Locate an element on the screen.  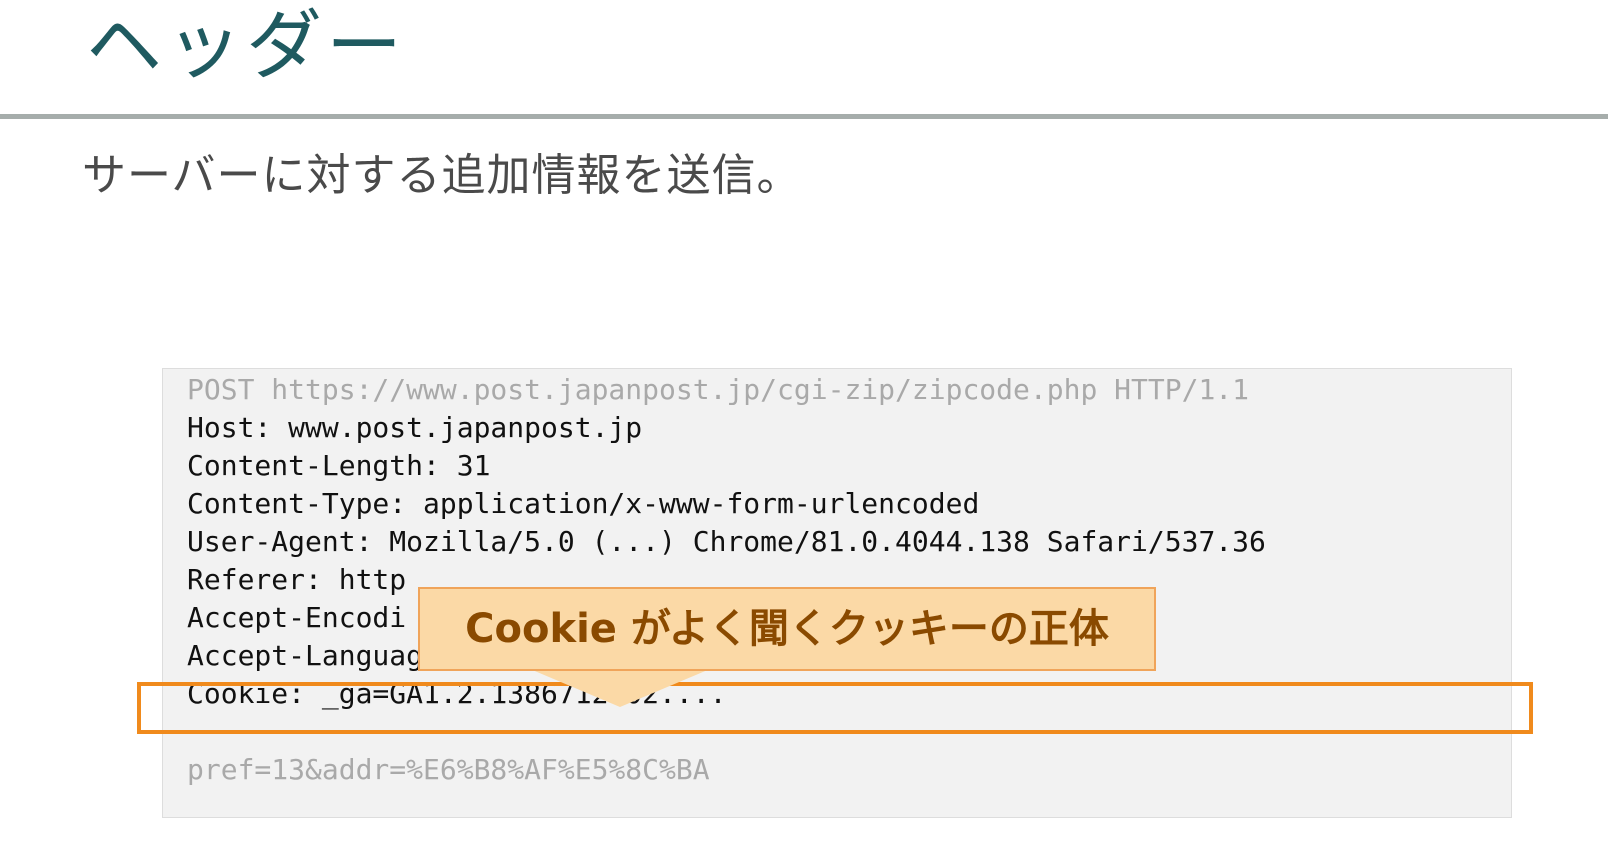
cookie-callout: Cookie がよく聞くクッキーの正体 is located at coordinates (787, 629).